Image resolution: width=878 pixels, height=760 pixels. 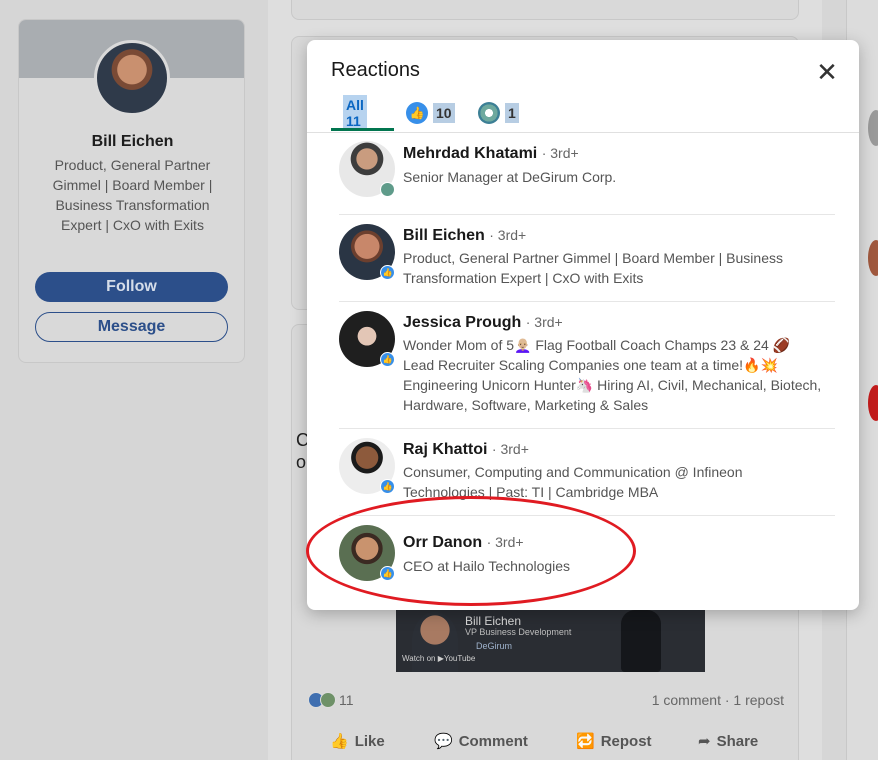 What do you see at coordinates (362, 129) in the screenshot?
I see `active-tab-indicator` at bounding box center [362, 129].